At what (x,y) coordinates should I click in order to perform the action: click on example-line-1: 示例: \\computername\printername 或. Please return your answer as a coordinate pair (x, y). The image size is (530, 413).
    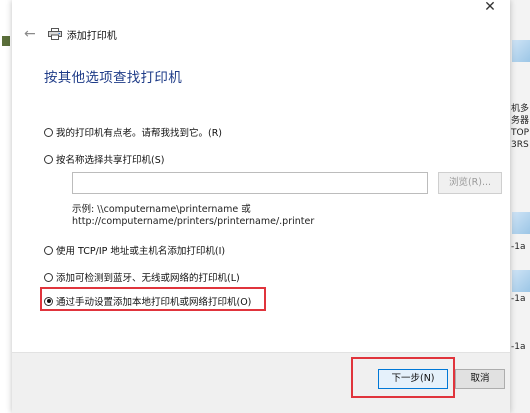
    Looking at the image, I should click on (161, 209).